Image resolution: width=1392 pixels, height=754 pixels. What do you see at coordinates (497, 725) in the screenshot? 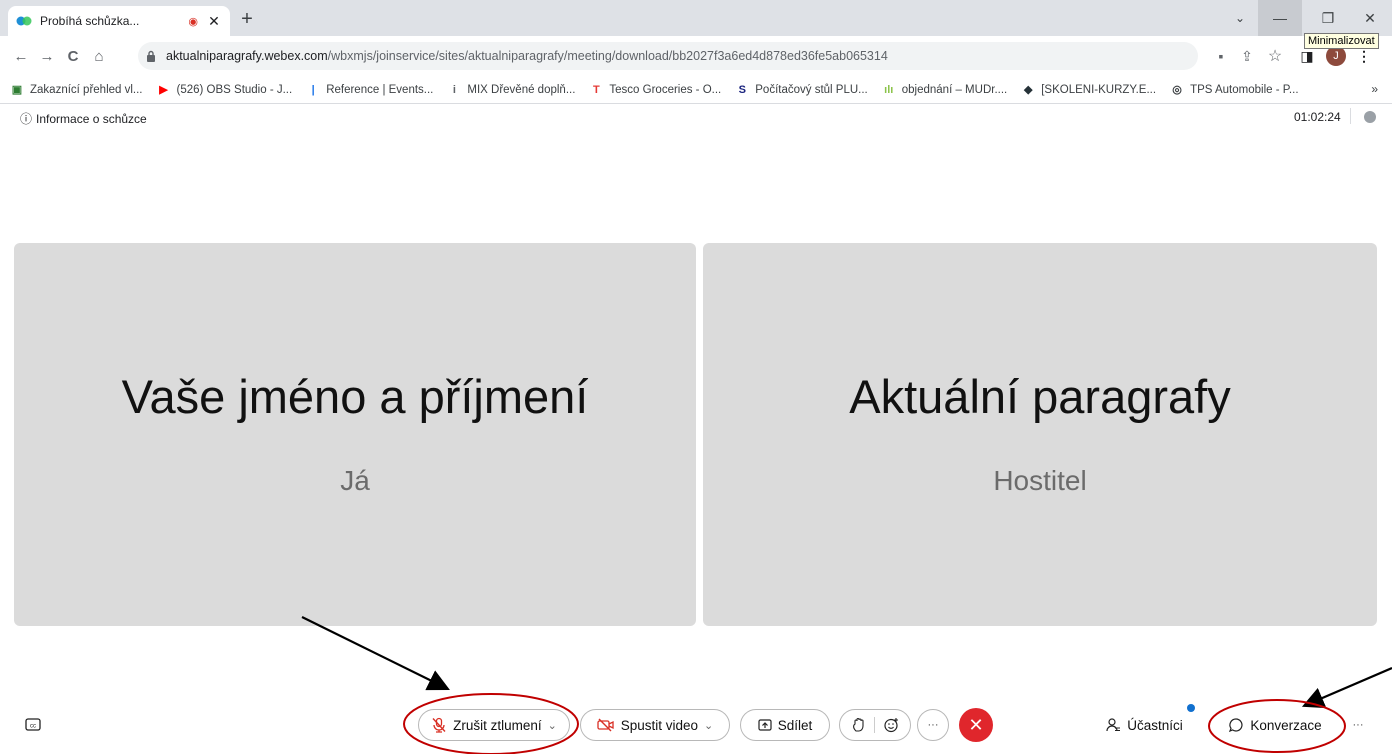
I see `unmute-label: Zrušit ztlumení` at bounding box center [497, 725].